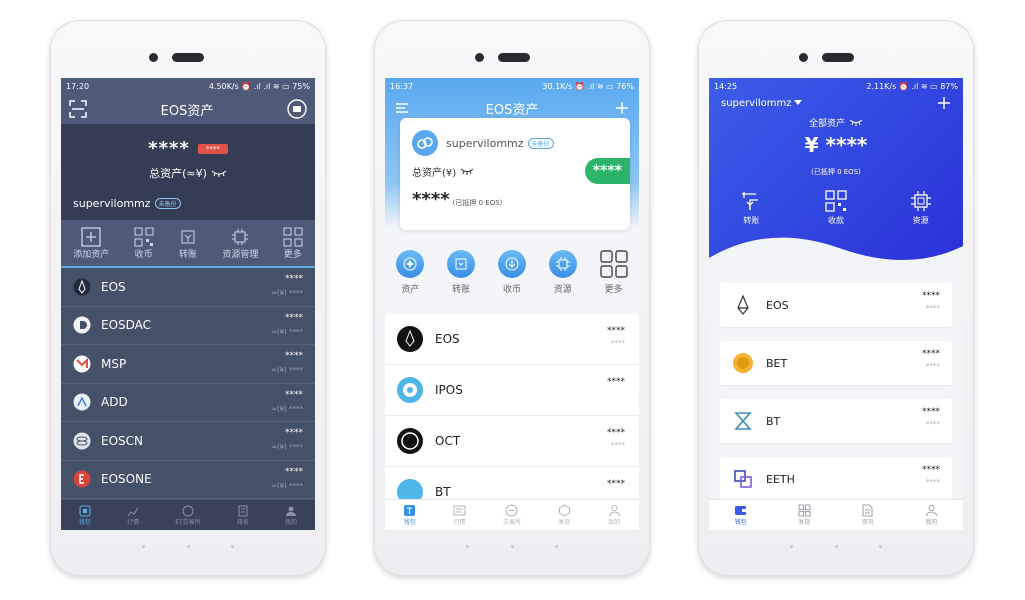  What do you see at coordinates (512, 110) in the screenshot?
I see `page-title: EOS资产` at bounding box center [512, 110].